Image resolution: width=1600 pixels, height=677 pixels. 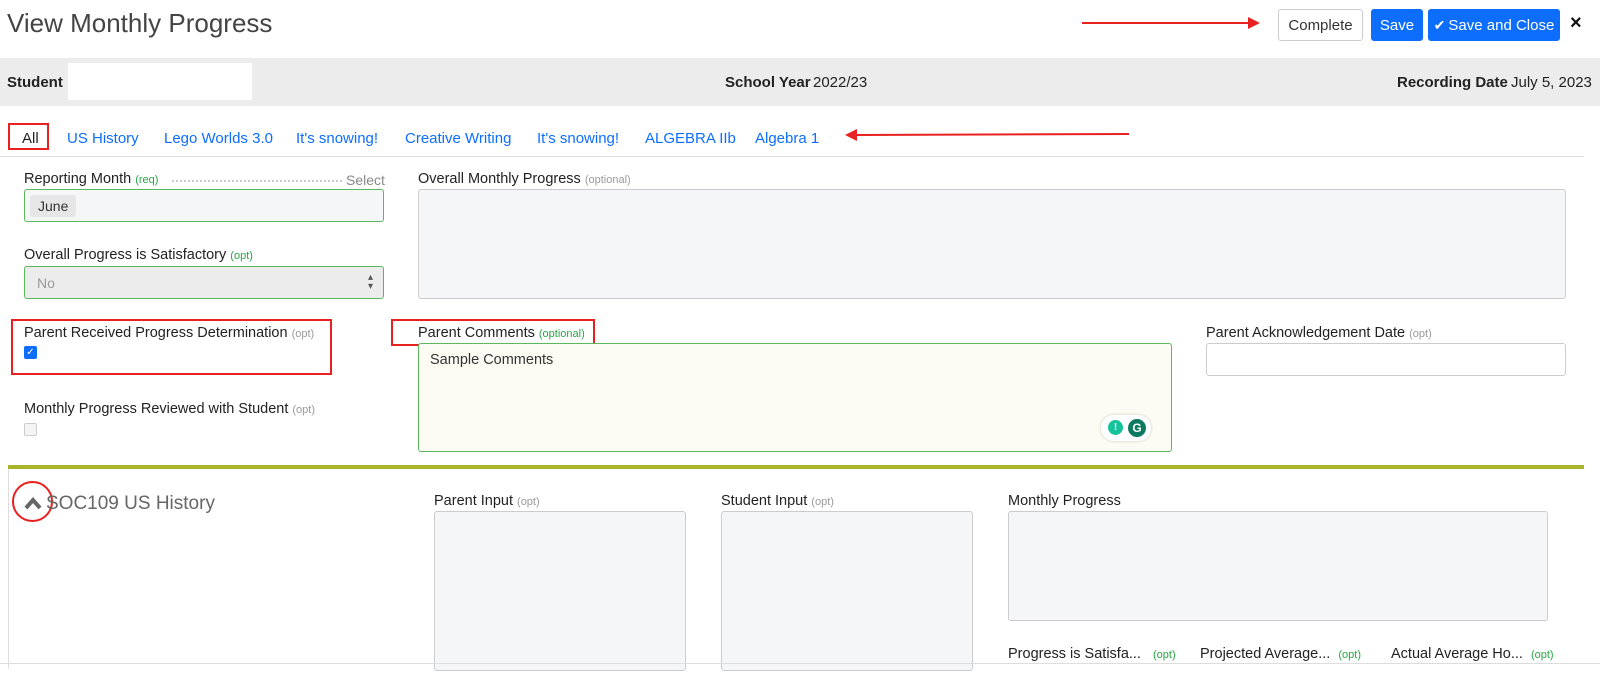 I want to click on checkmark-icon: ✓, so click(x=30, y=352).